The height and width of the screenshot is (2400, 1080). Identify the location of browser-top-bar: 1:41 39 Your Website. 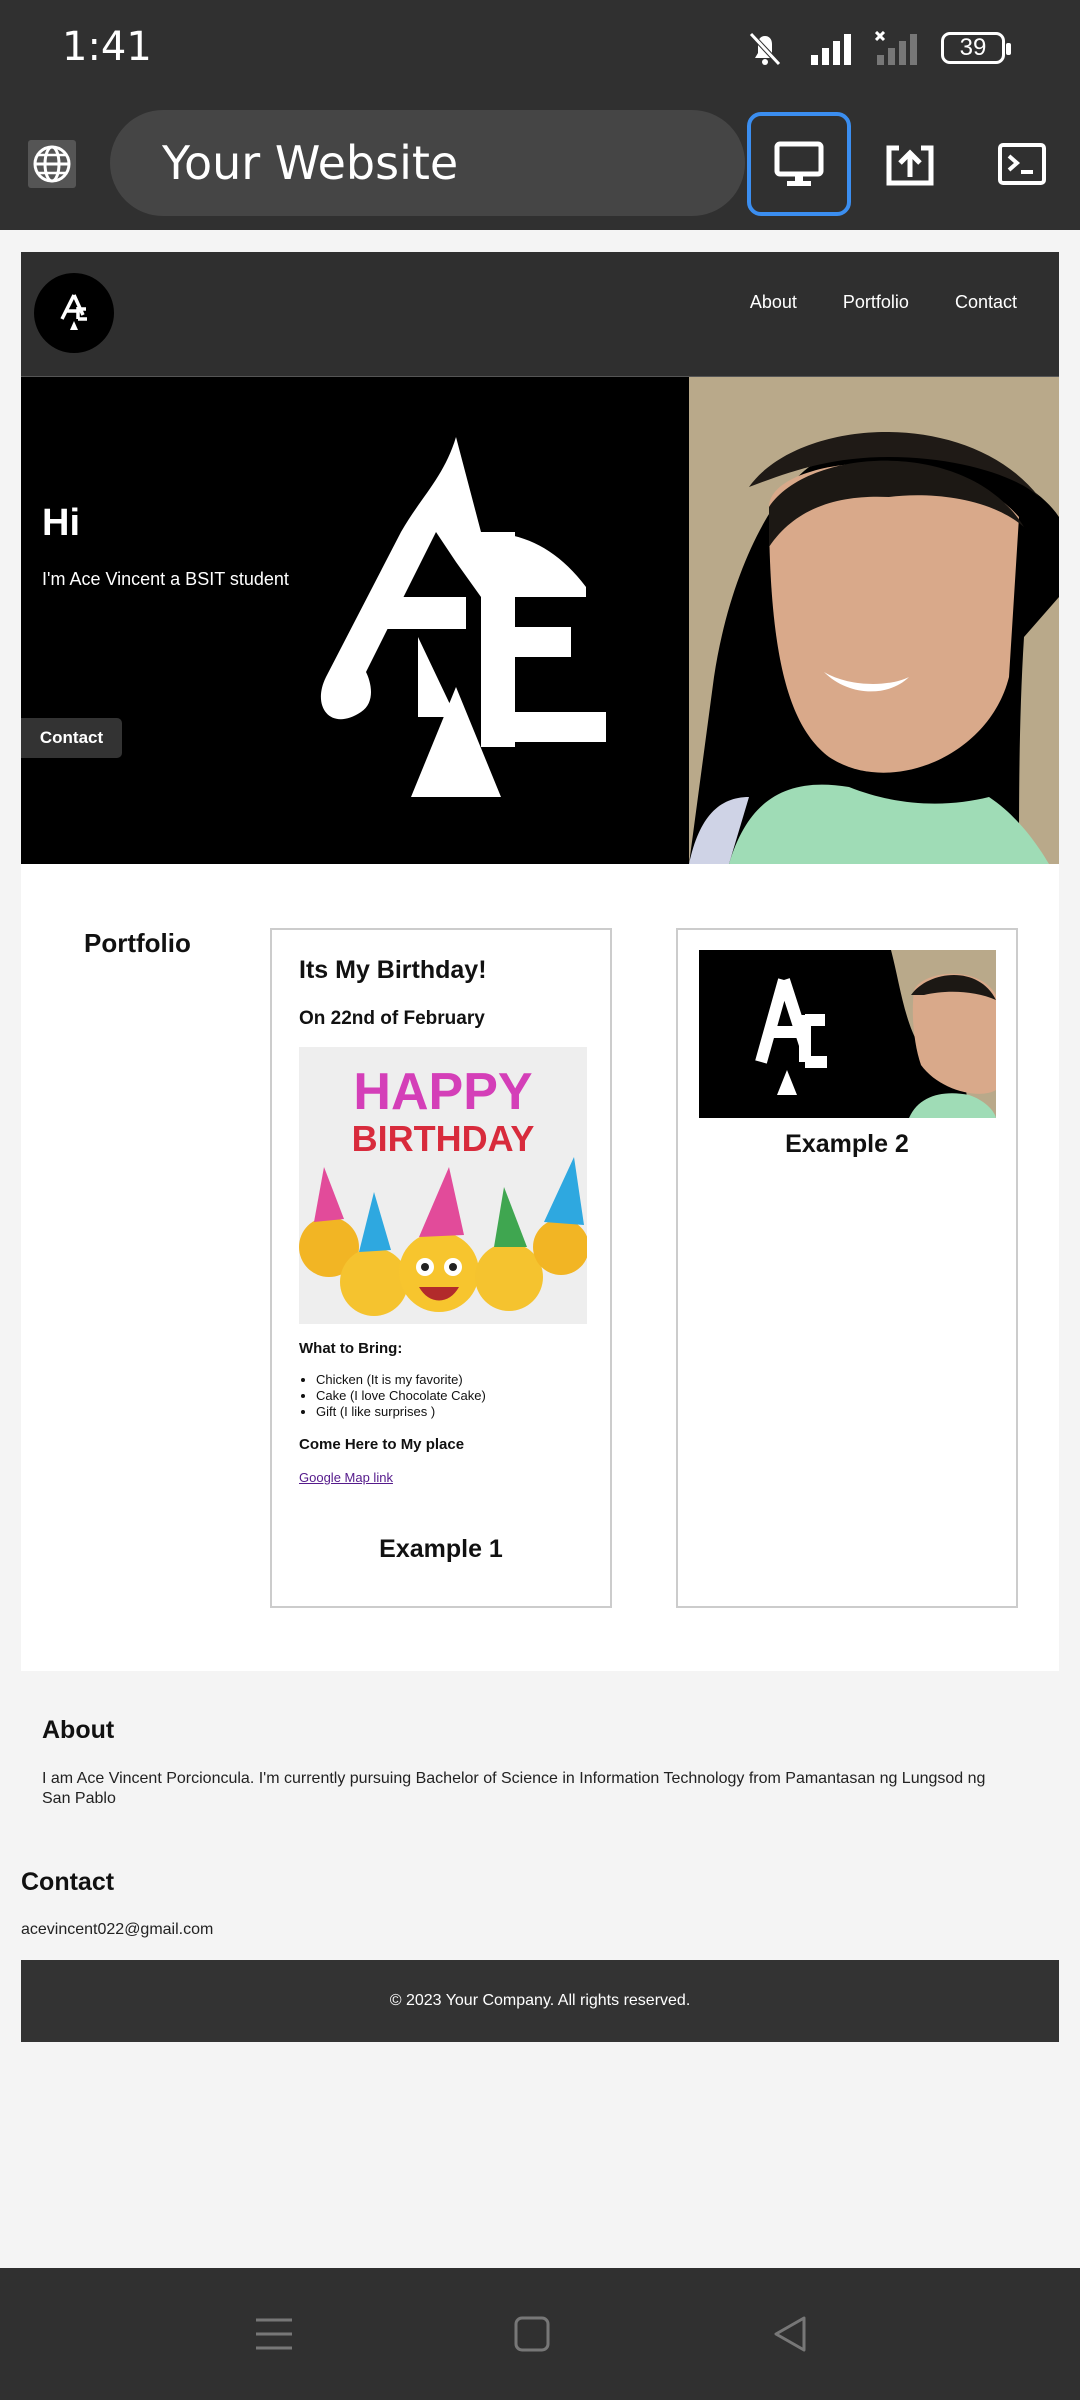
(540, 115).